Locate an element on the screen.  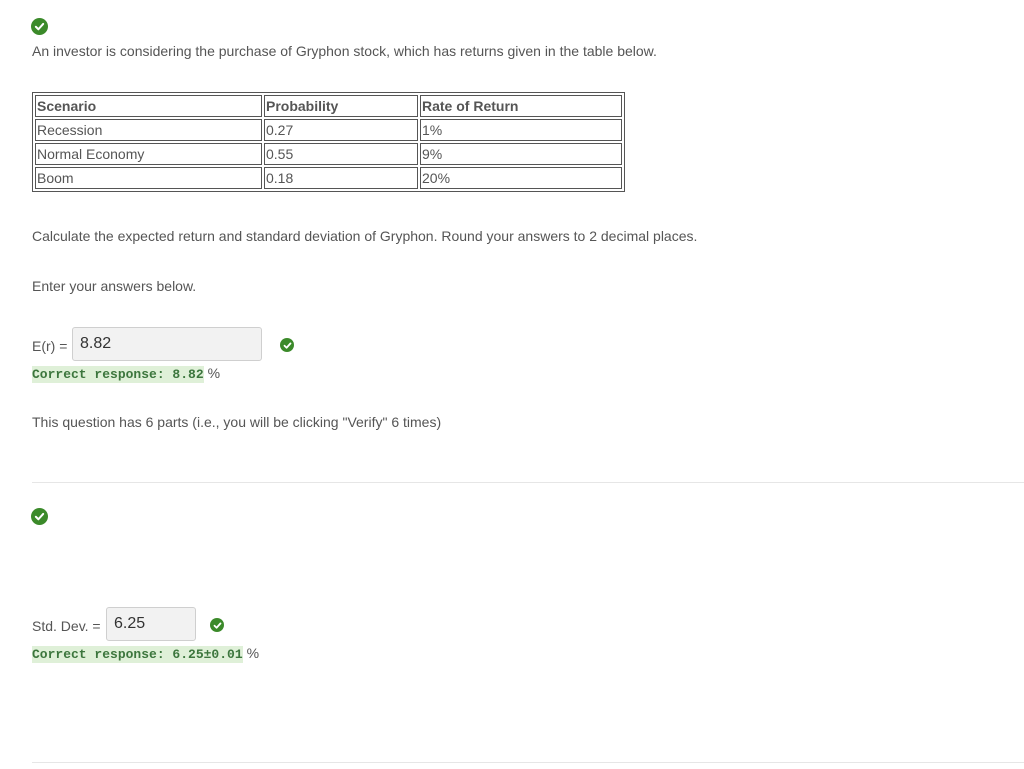
table-row: Boom 0.18 20% is located at coordinates (328, 178).